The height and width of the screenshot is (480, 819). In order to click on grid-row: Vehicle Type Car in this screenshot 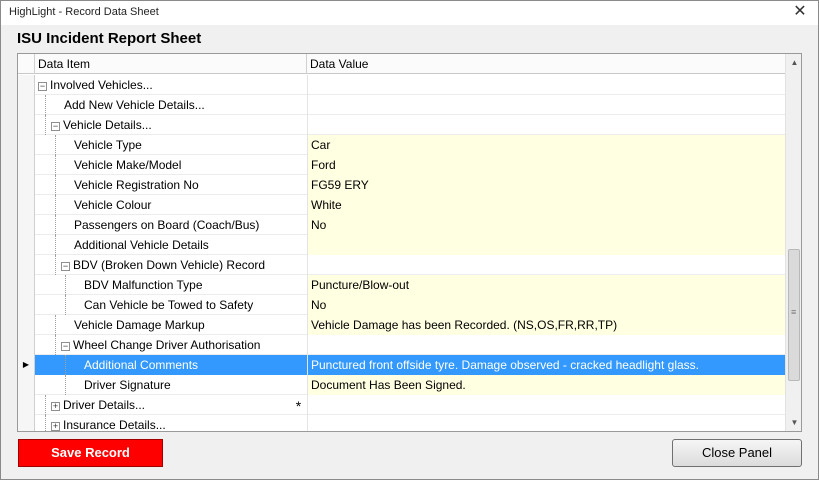, I will do `click(401, 145)`.